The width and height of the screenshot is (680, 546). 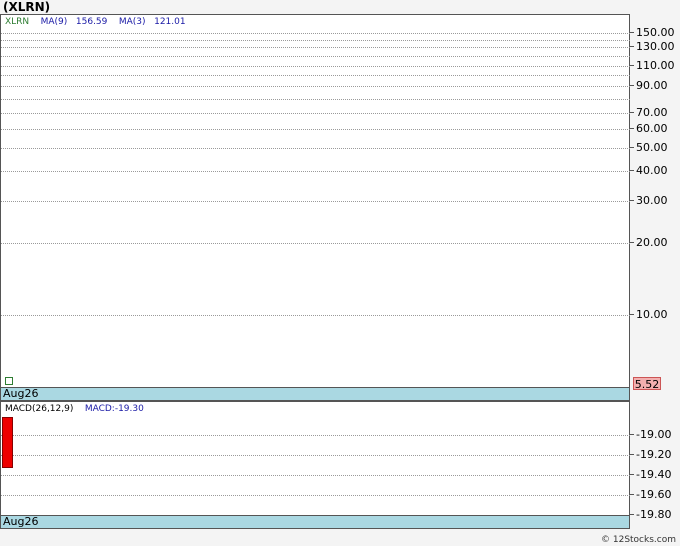 I want to click on legend-ticker: XLRN, so click(x=17, y=22).